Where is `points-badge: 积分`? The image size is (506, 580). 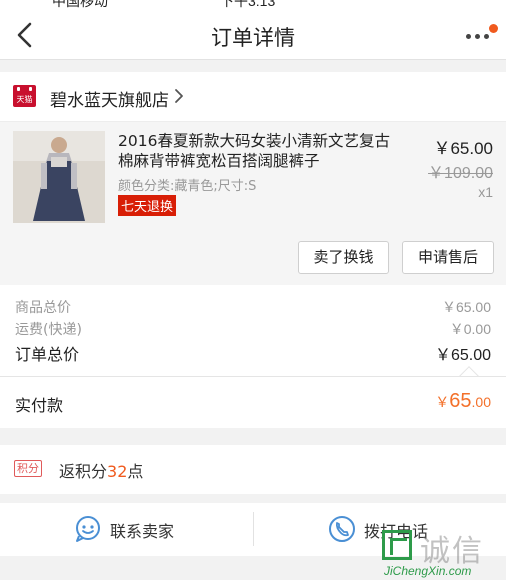 points-badge: 积分 is located at coordinates (28, 468).